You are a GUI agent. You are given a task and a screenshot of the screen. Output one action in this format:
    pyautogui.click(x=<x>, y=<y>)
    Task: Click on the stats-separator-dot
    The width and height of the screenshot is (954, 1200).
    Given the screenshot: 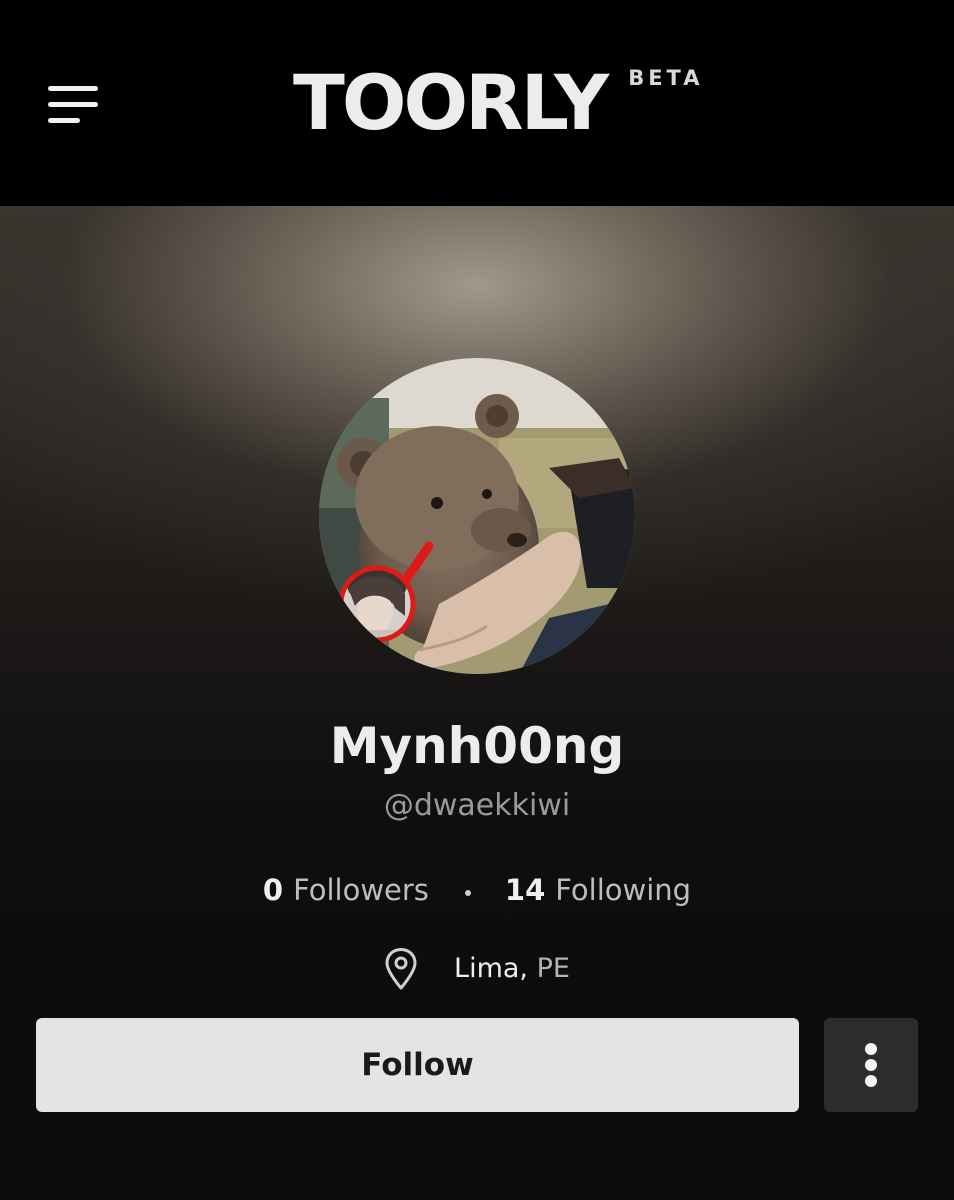 What is the action you would take?
    pyautogui.click(x=467, y=893)
    